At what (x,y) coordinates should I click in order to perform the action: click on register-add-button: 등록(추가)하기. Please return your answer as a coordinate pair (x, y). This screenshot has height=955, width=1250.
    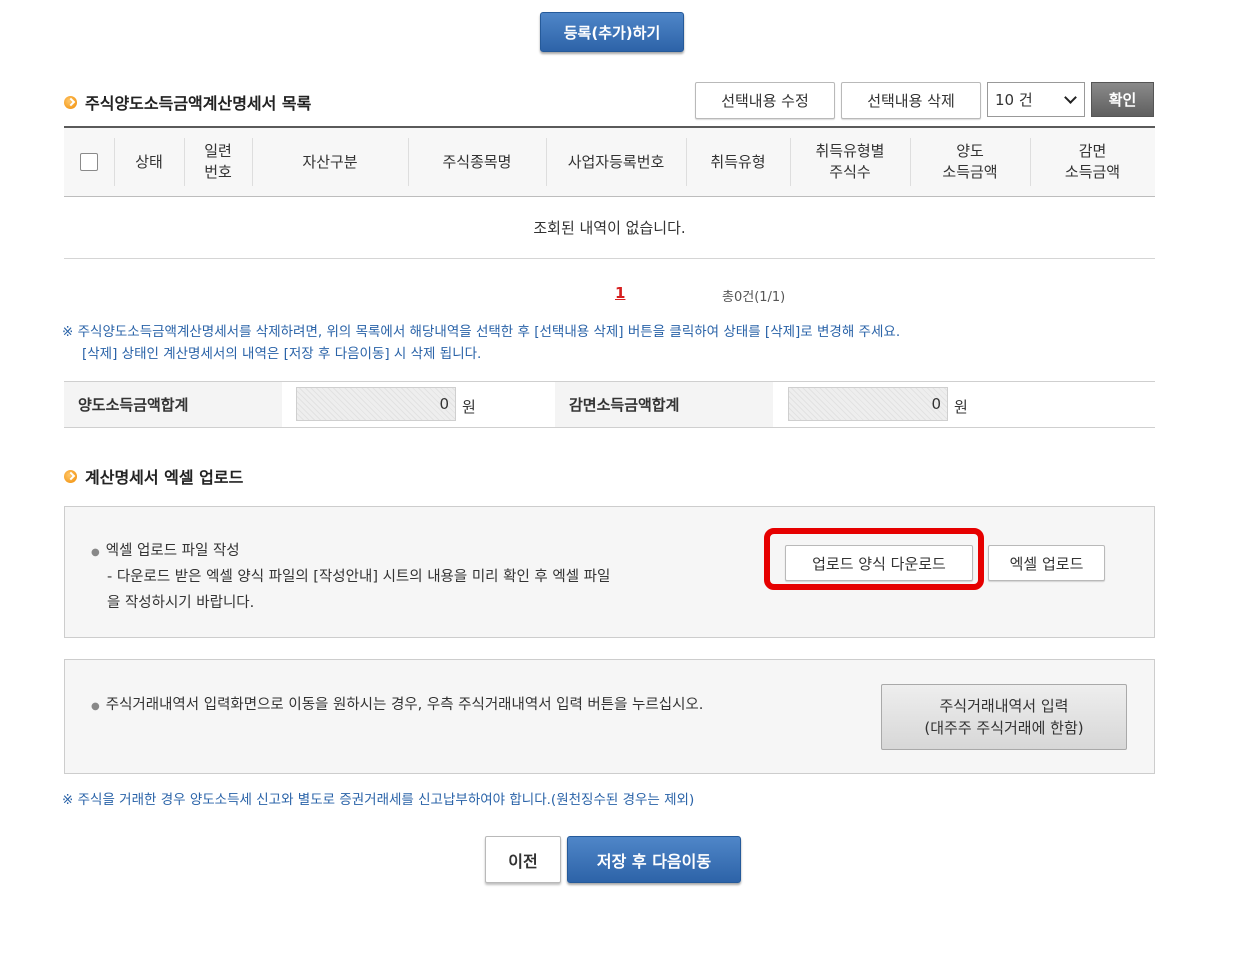
    Looking at the image, I should click on (612, 32).